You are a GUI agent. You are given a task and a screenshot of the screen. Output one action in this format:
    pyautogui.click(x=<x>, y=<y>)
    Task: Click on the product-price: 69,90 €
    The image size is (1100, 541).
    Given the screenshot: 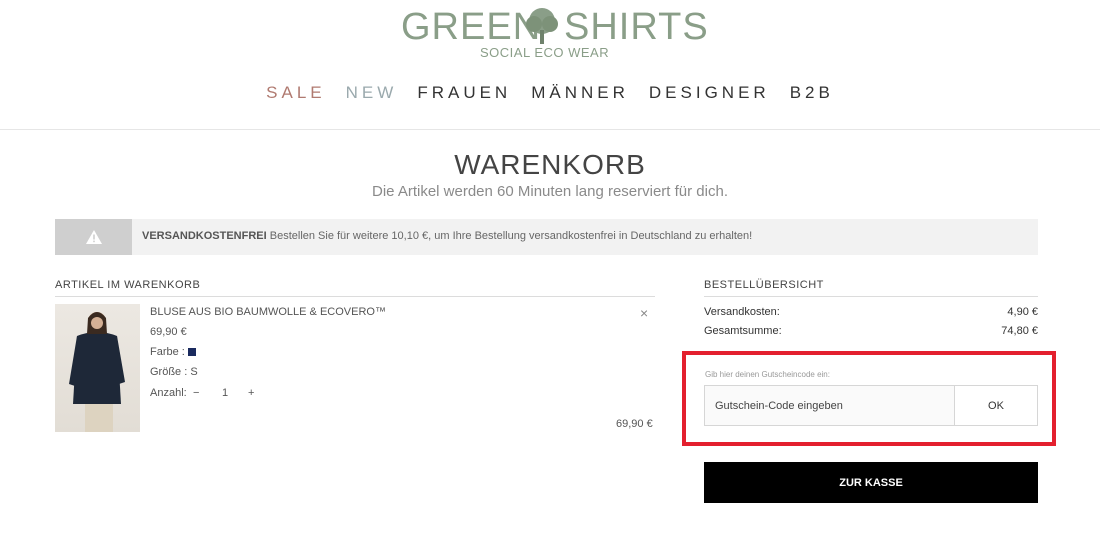 What is the action you would take?
    pyautogui.click(x=168, y=332)
    